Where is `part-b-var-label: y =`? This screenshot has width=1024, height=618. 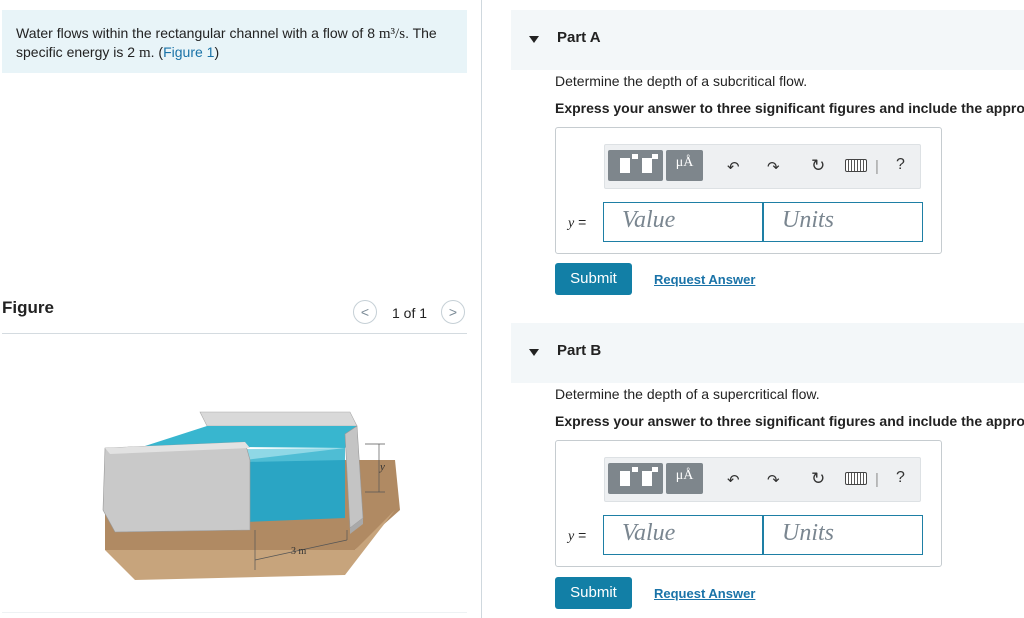 part-b-var-label: y = is located at coordinates (577, 536).